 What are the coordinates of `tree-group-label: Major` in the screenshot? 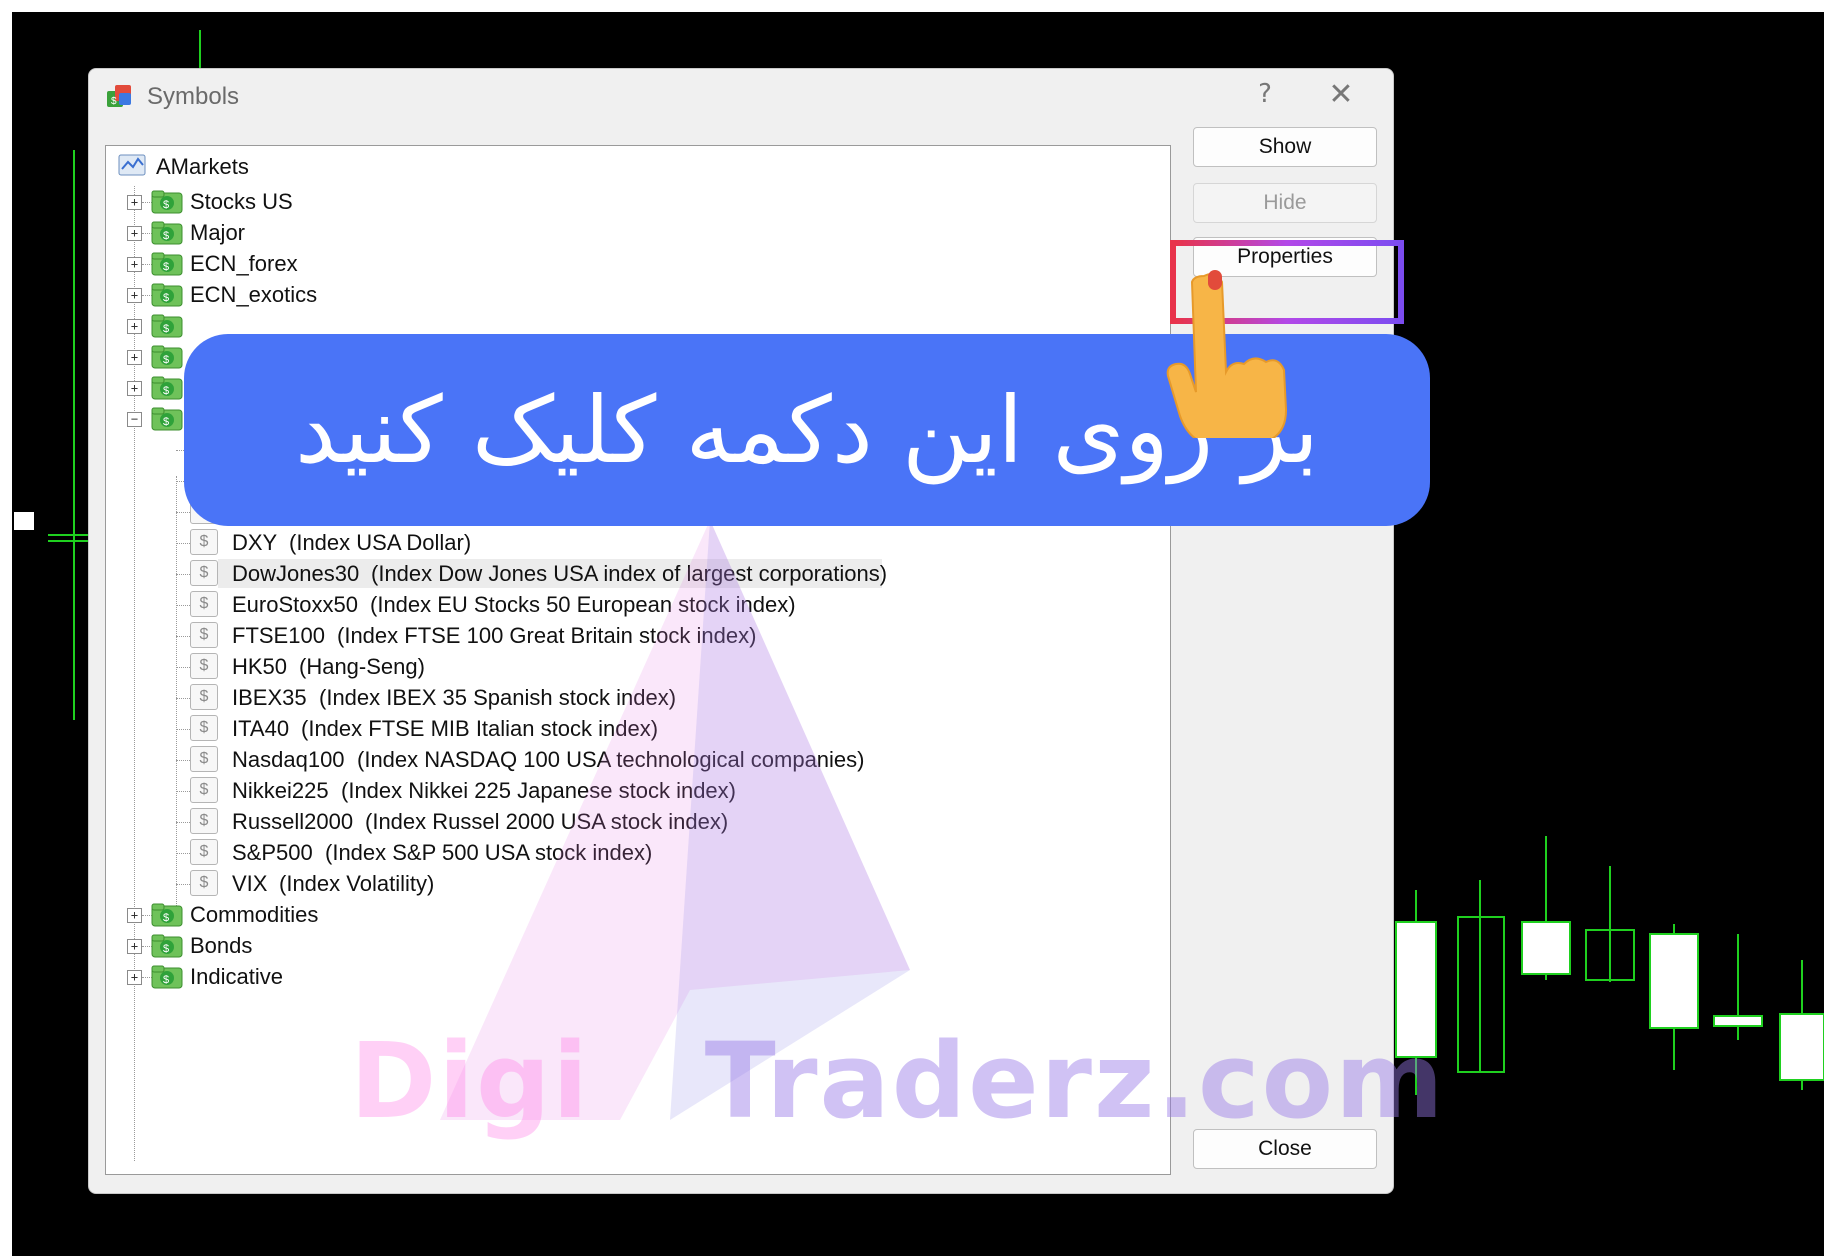 It's located at (218, 232).